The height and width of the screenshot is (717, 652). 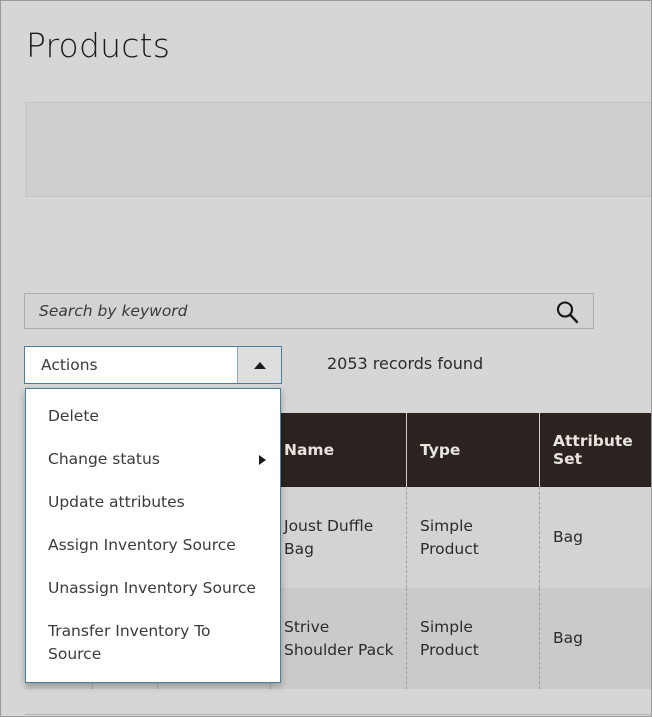 I want to click on chevron-right-icon, so click(x=262, y=459).